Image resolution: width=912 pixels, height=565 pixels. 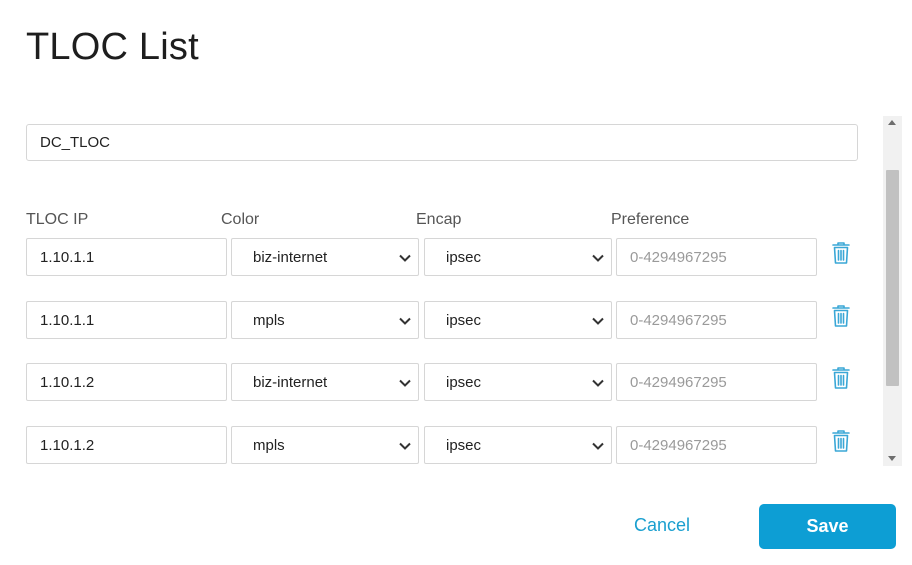 I want to click on column-header-color: Color, so click(x=240, y=219).